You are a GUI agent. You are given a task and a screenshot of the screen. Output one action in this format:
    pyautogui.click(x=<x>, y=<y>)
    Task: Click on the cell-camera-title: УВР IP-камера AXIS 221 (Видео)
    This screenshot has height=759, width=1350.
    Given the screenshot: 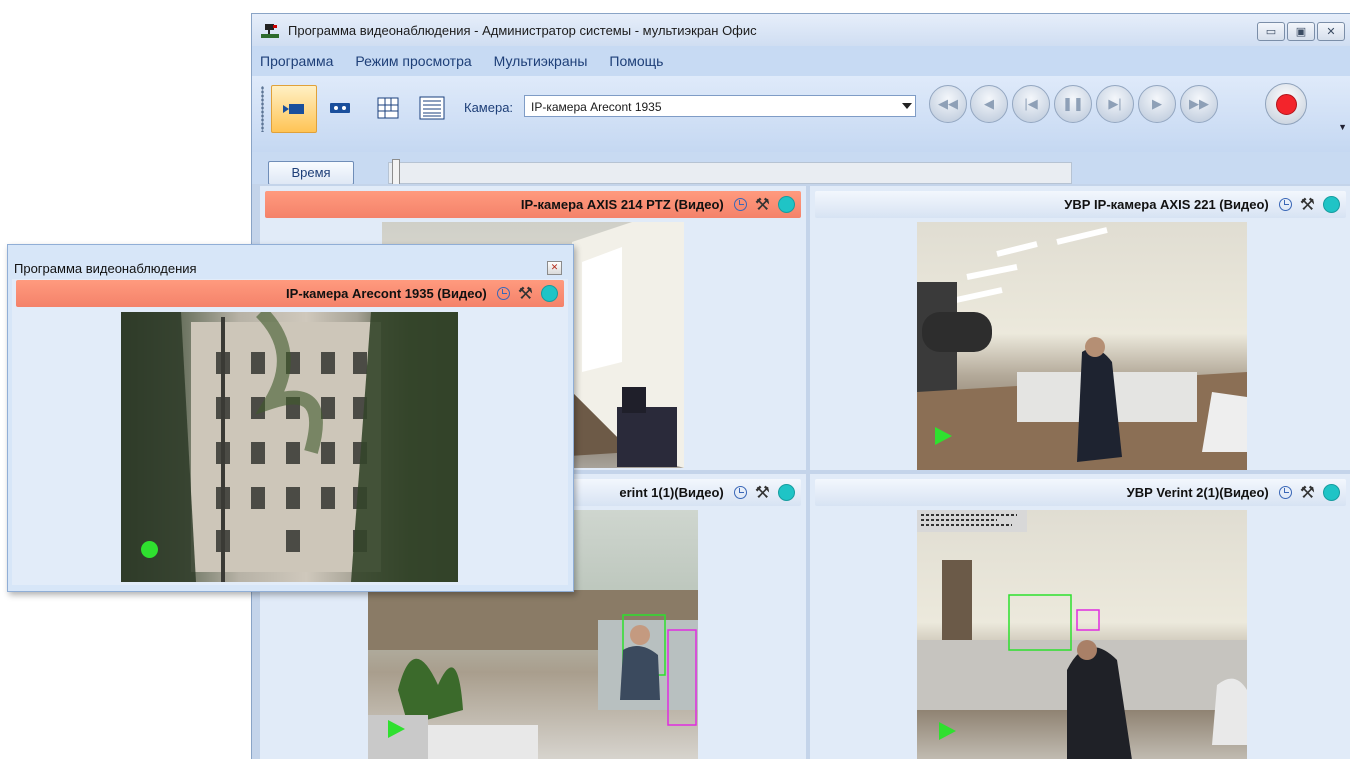 What is the action you would take?
    pyautogui.click(x=1166, y=204)
    